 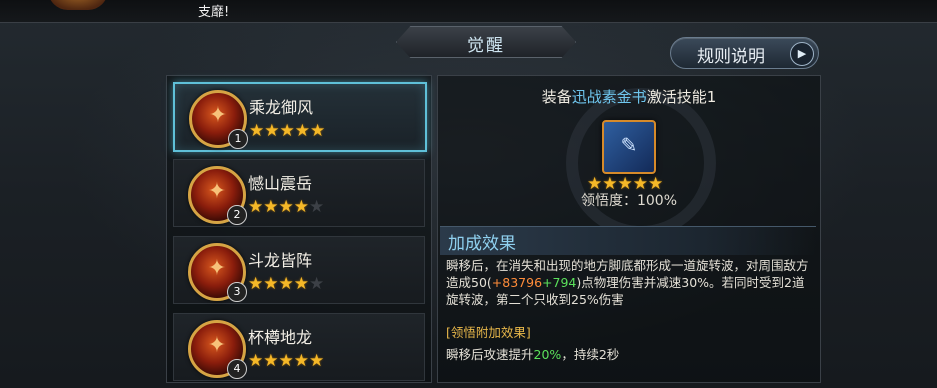 What do you see at coordinates (681, 97) in the screenshot?
I see `equip-suffix: 激活技能1` at bounding box center [681, 97].